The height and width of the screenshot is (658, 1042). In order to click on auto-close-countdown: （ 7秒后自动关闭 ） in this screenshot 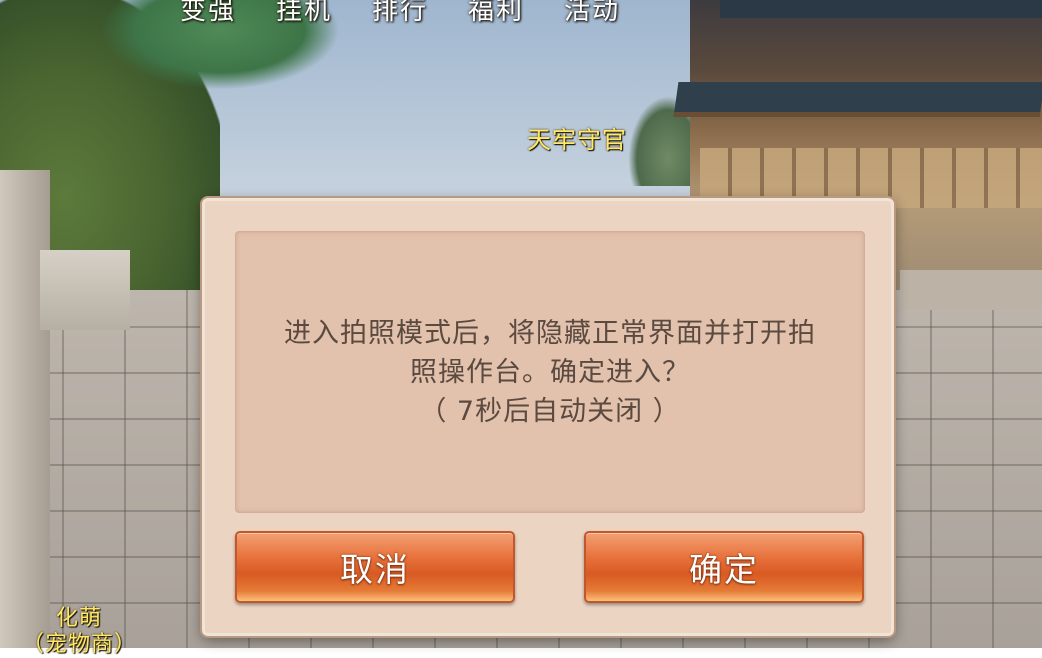, I will do `click(550, 411)`.